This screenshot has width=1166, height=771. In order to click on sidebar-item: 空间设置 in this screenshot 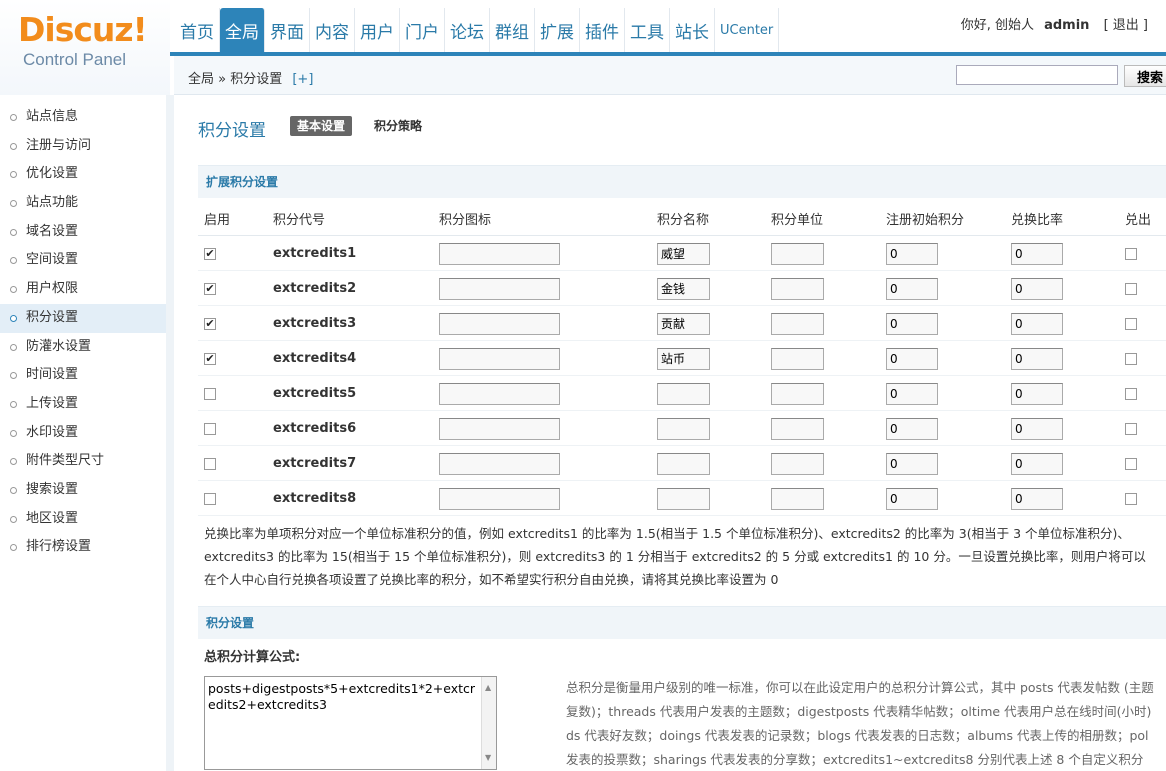, I will do `click(83, 260)`.